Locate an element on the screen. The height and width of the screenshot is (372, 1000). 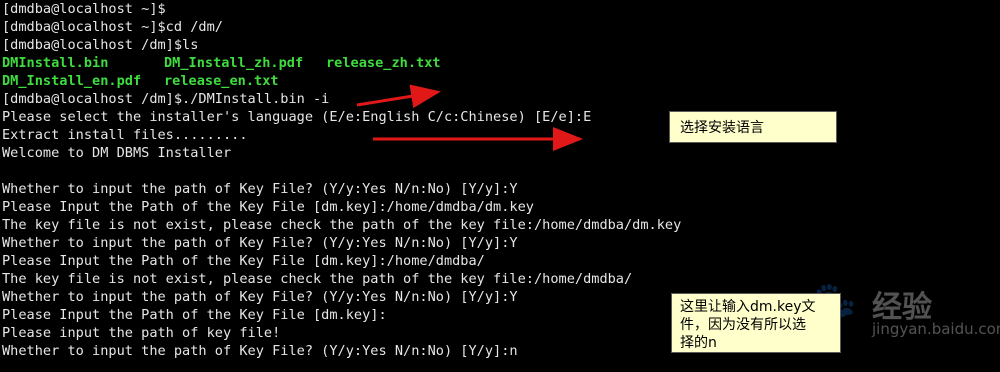
callout-text: 择的n is located at coordinates (698, 343).